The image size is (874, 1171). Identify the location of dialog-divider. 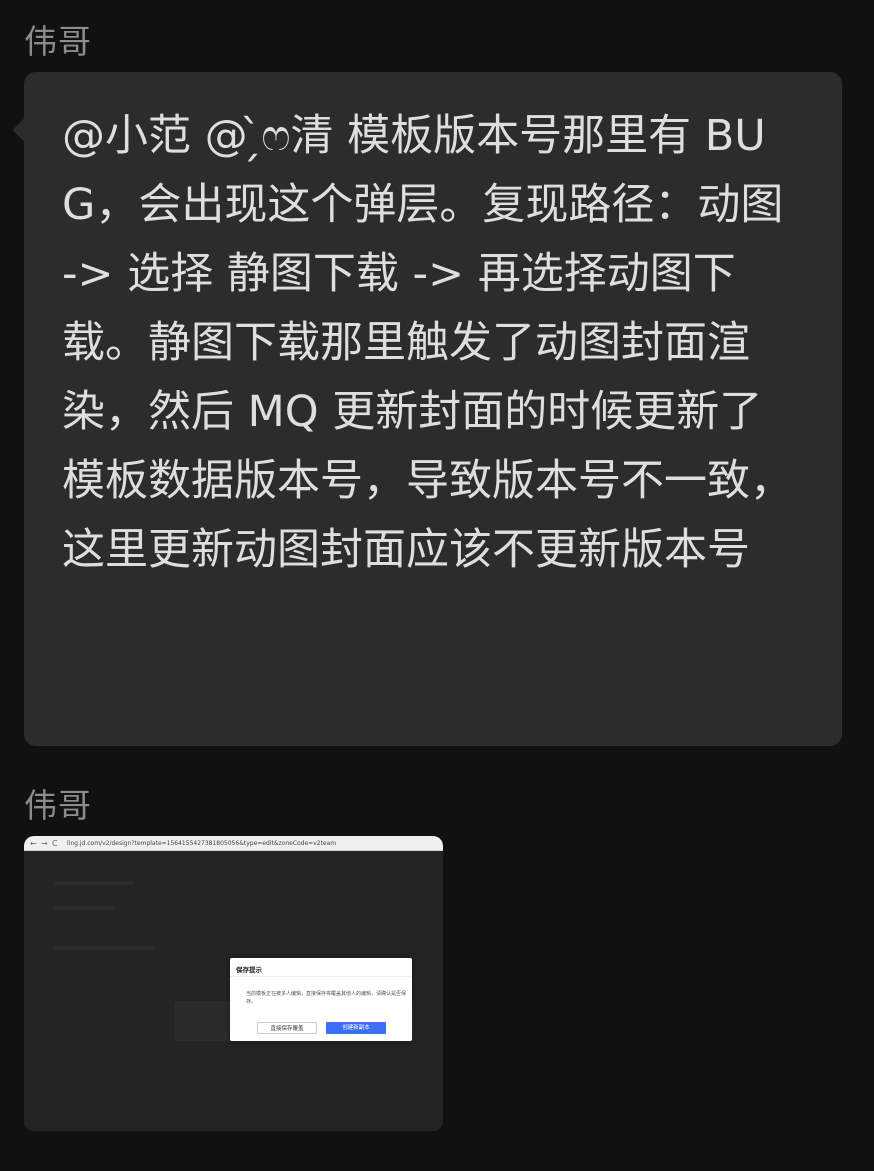
(321, 976).